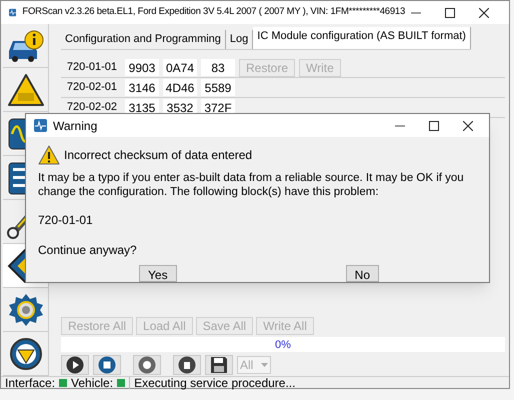  What do you see at coordinates (66, 220) in the screenshot?
I see `block-id: 720-01-01` at bounding box center [66, 220].